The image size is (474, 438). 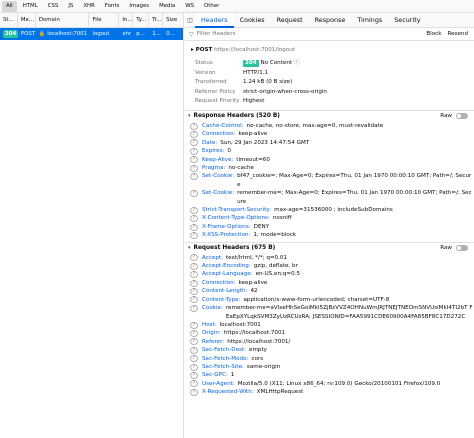 What do you see at coordinates (329, 143) in the screenshot?
I see `header-row: ? Date: Sun, 29 Jan 2023 14:47:54 GMT` at bounding box center [329, 143].